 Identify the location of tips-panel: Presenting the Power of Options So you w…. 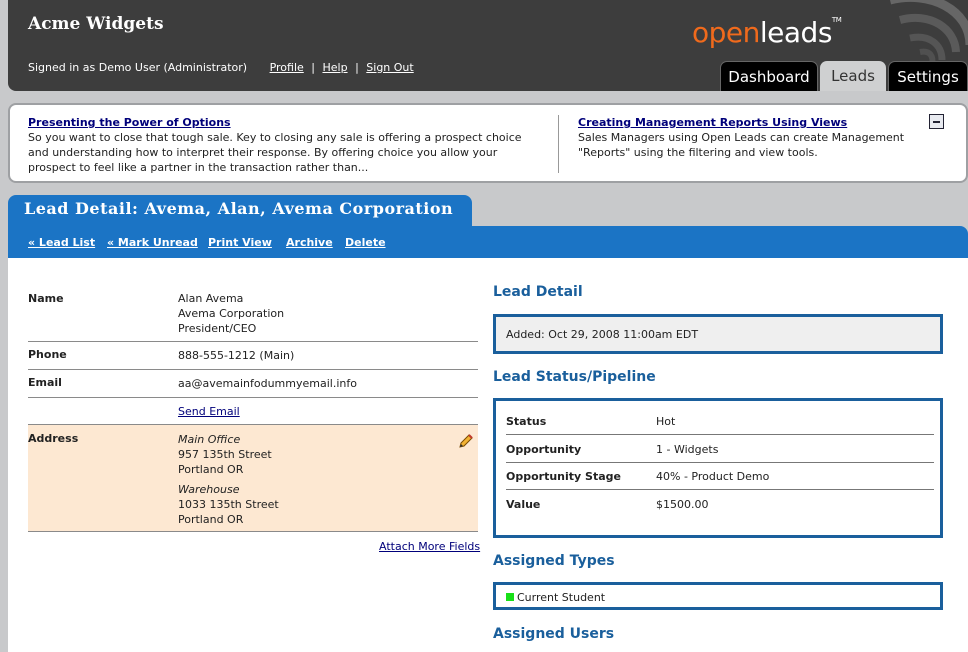
(488, 143).